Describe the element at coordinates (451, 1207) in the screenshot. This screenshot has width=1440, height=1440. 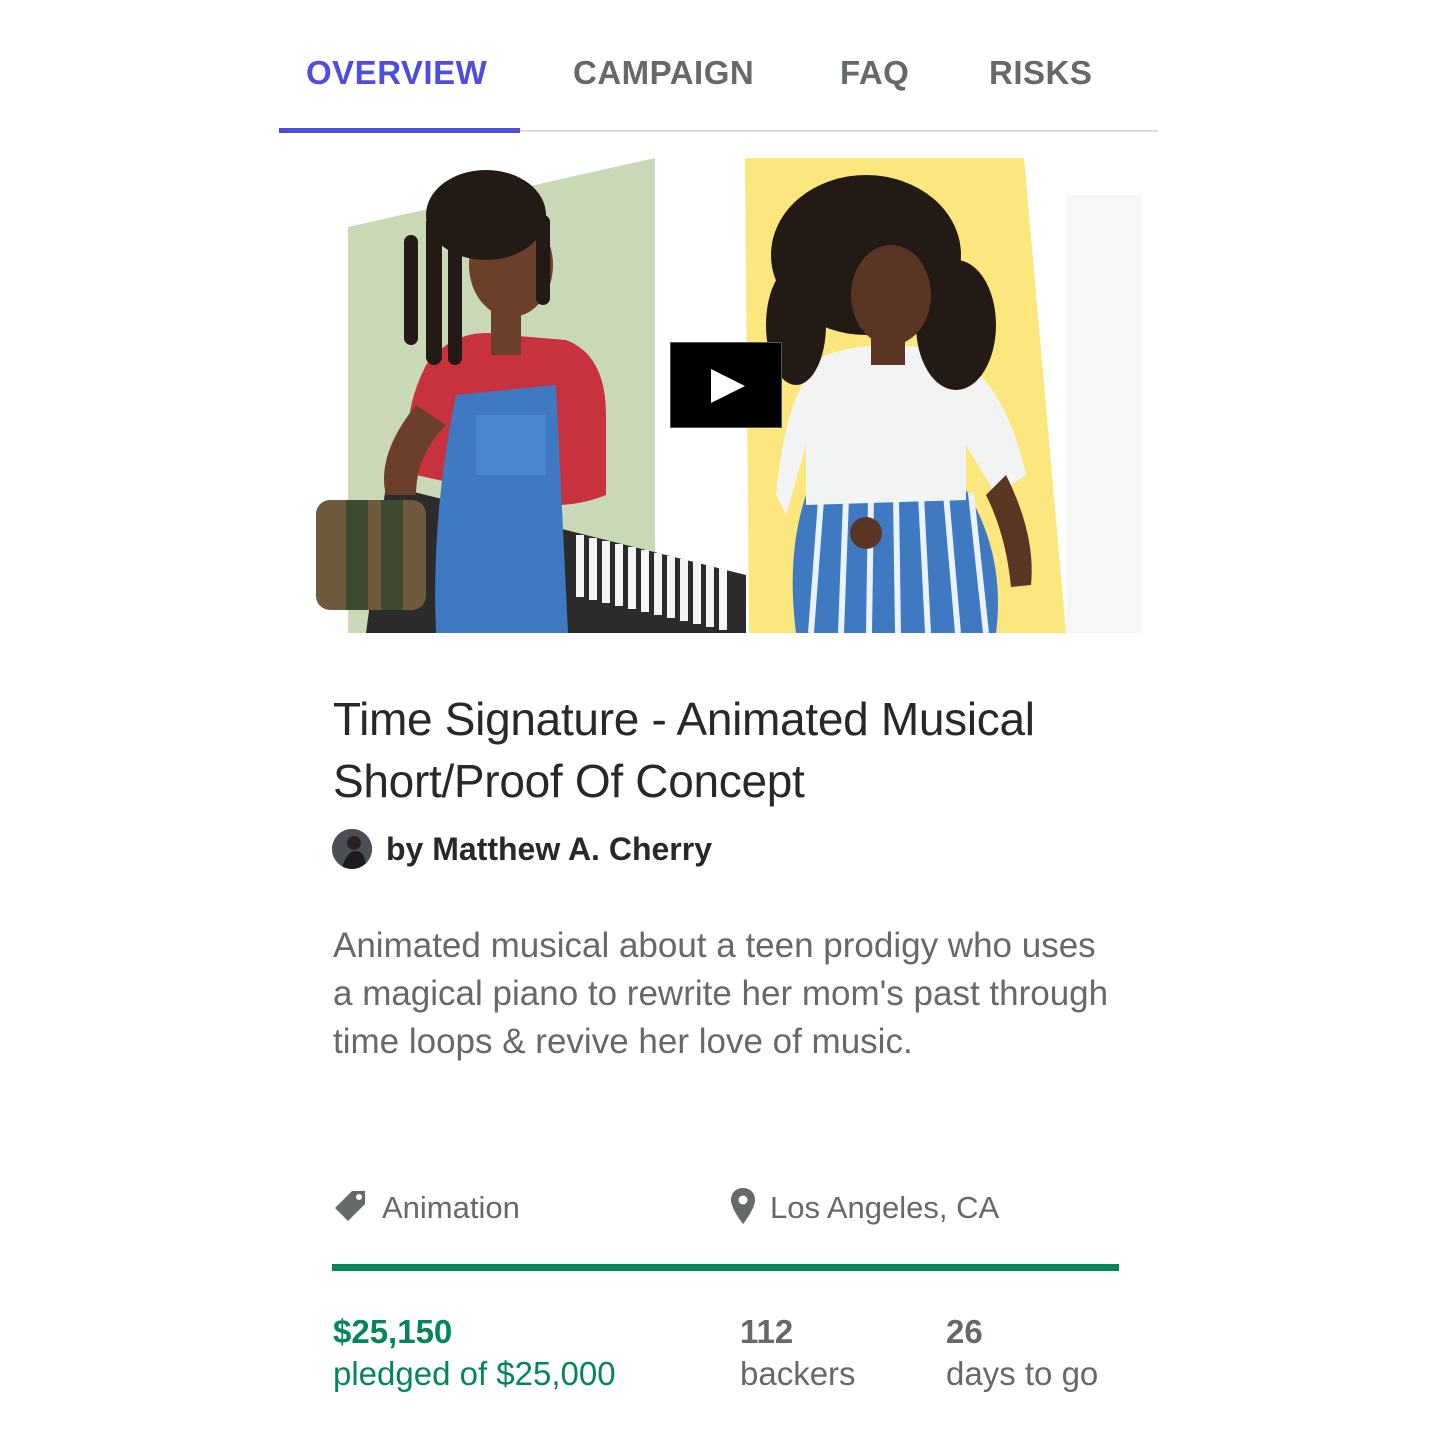
I see `category-label: Animation` at that location.